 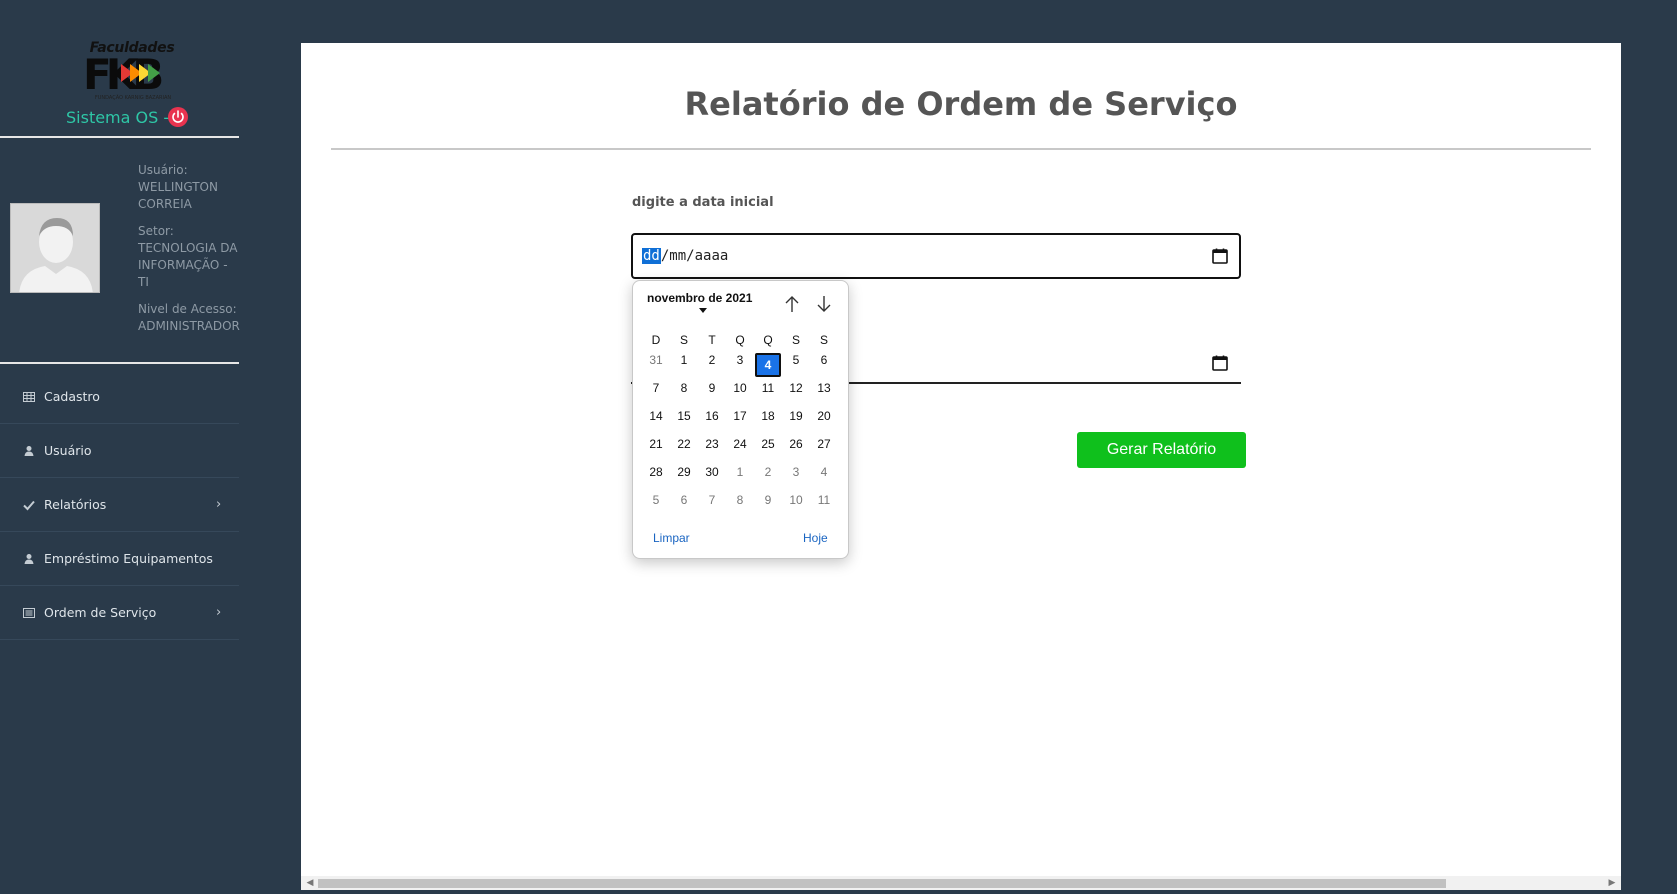 I want to click on date-segment-month: mm, so click(x=677, y=256).